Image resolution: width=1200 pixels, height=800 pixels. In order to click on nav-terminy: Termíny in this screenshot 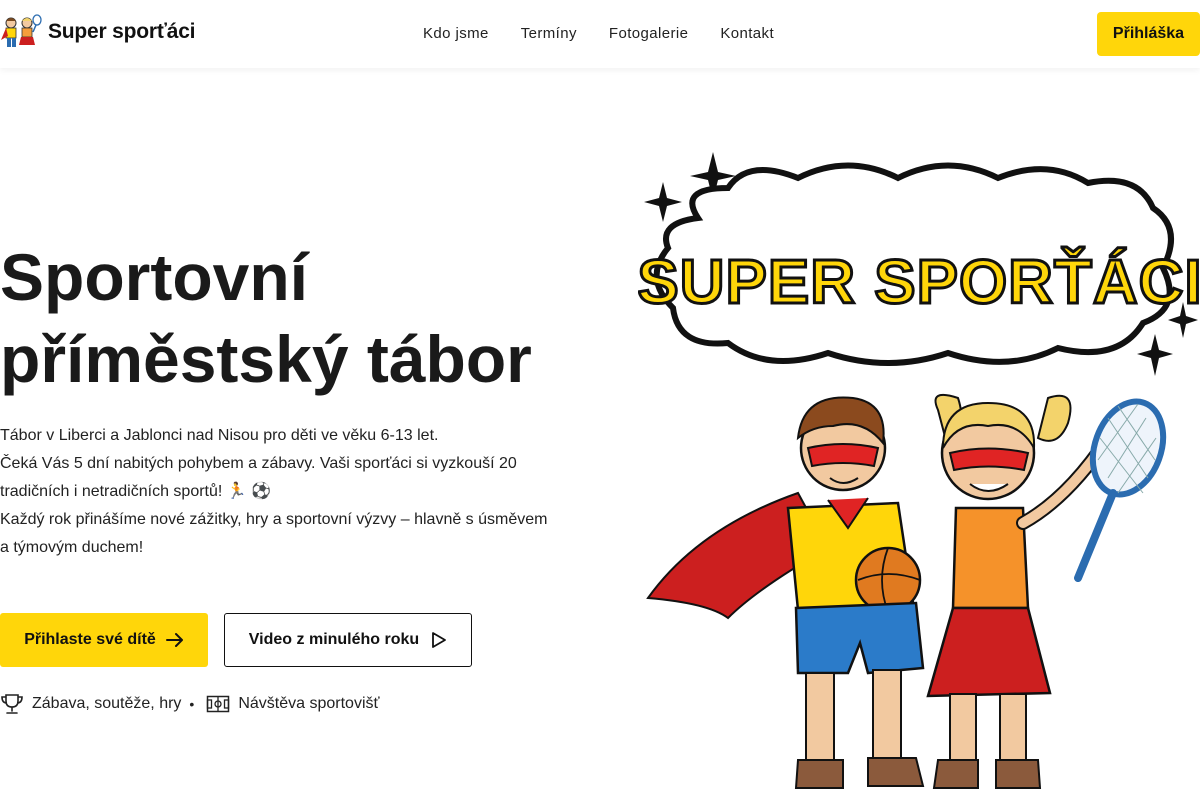, I will do `click(549, 33)`.